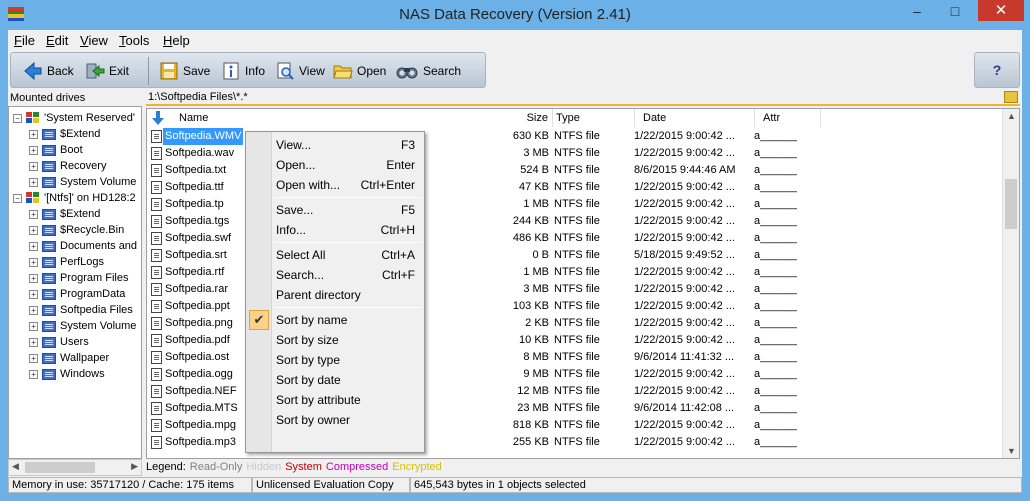  I want to click on context-menu-item: Sort by name, so click(348, 320).